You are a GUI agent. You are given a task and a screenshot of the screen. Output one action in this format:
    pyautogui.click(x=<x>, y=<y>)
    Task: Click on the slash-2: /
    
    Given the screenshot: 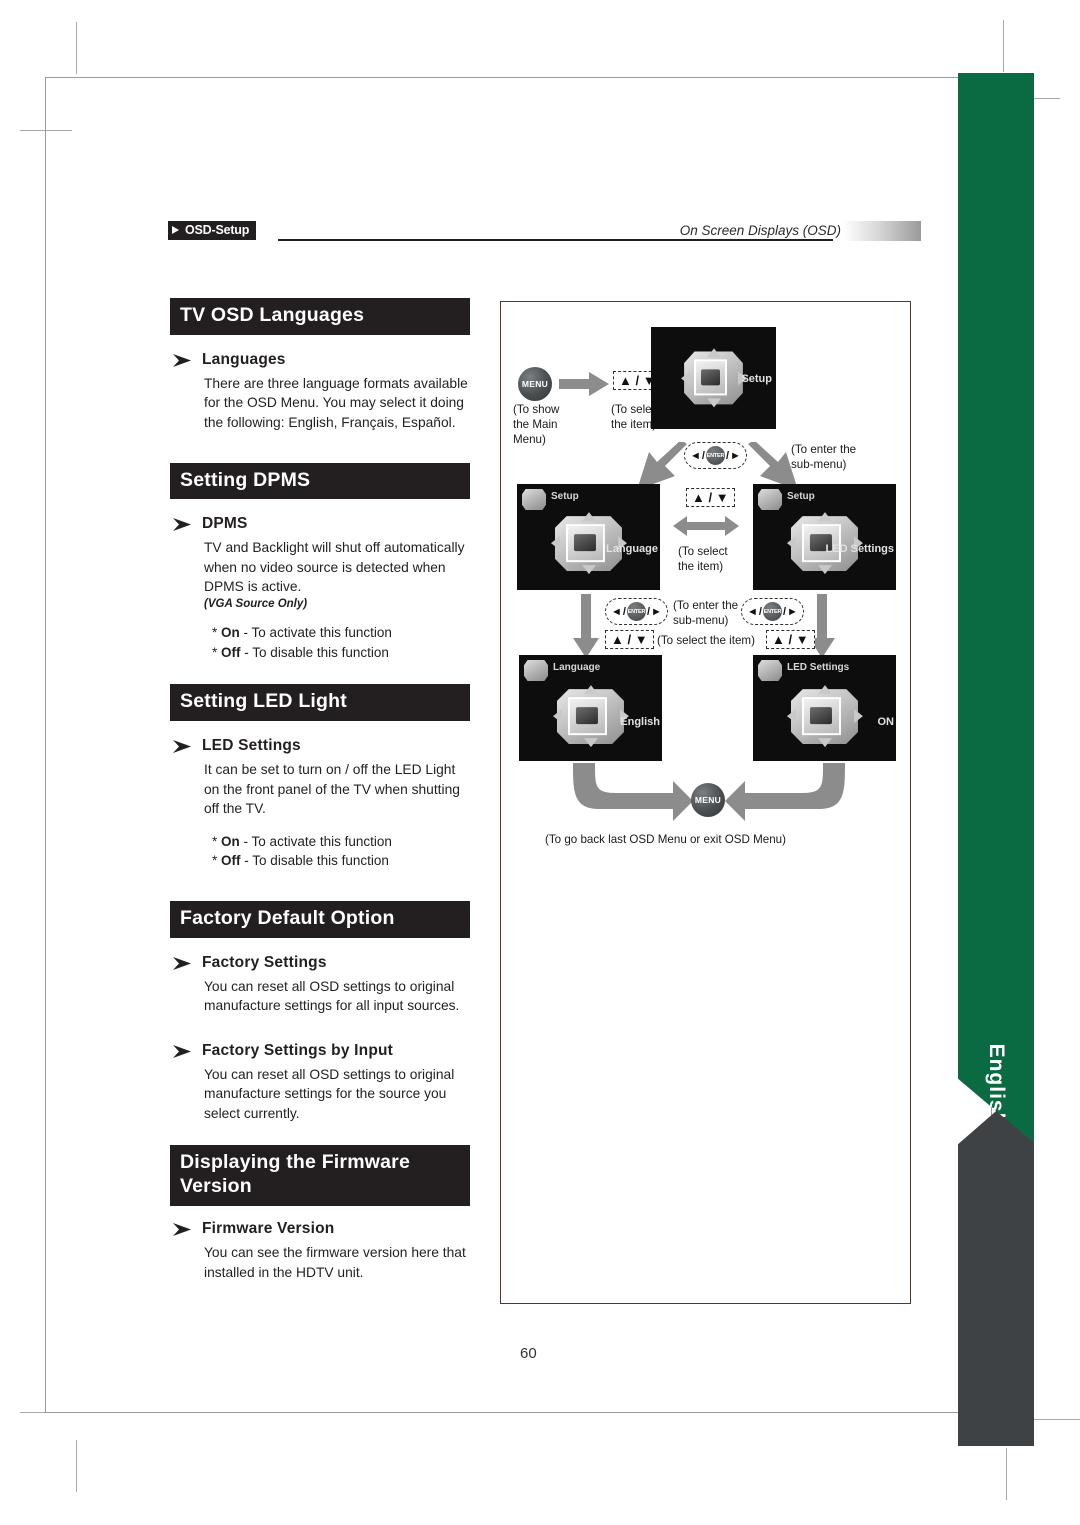 What is the action you would take?
    pyautogui.click(x=784, y=611)
    